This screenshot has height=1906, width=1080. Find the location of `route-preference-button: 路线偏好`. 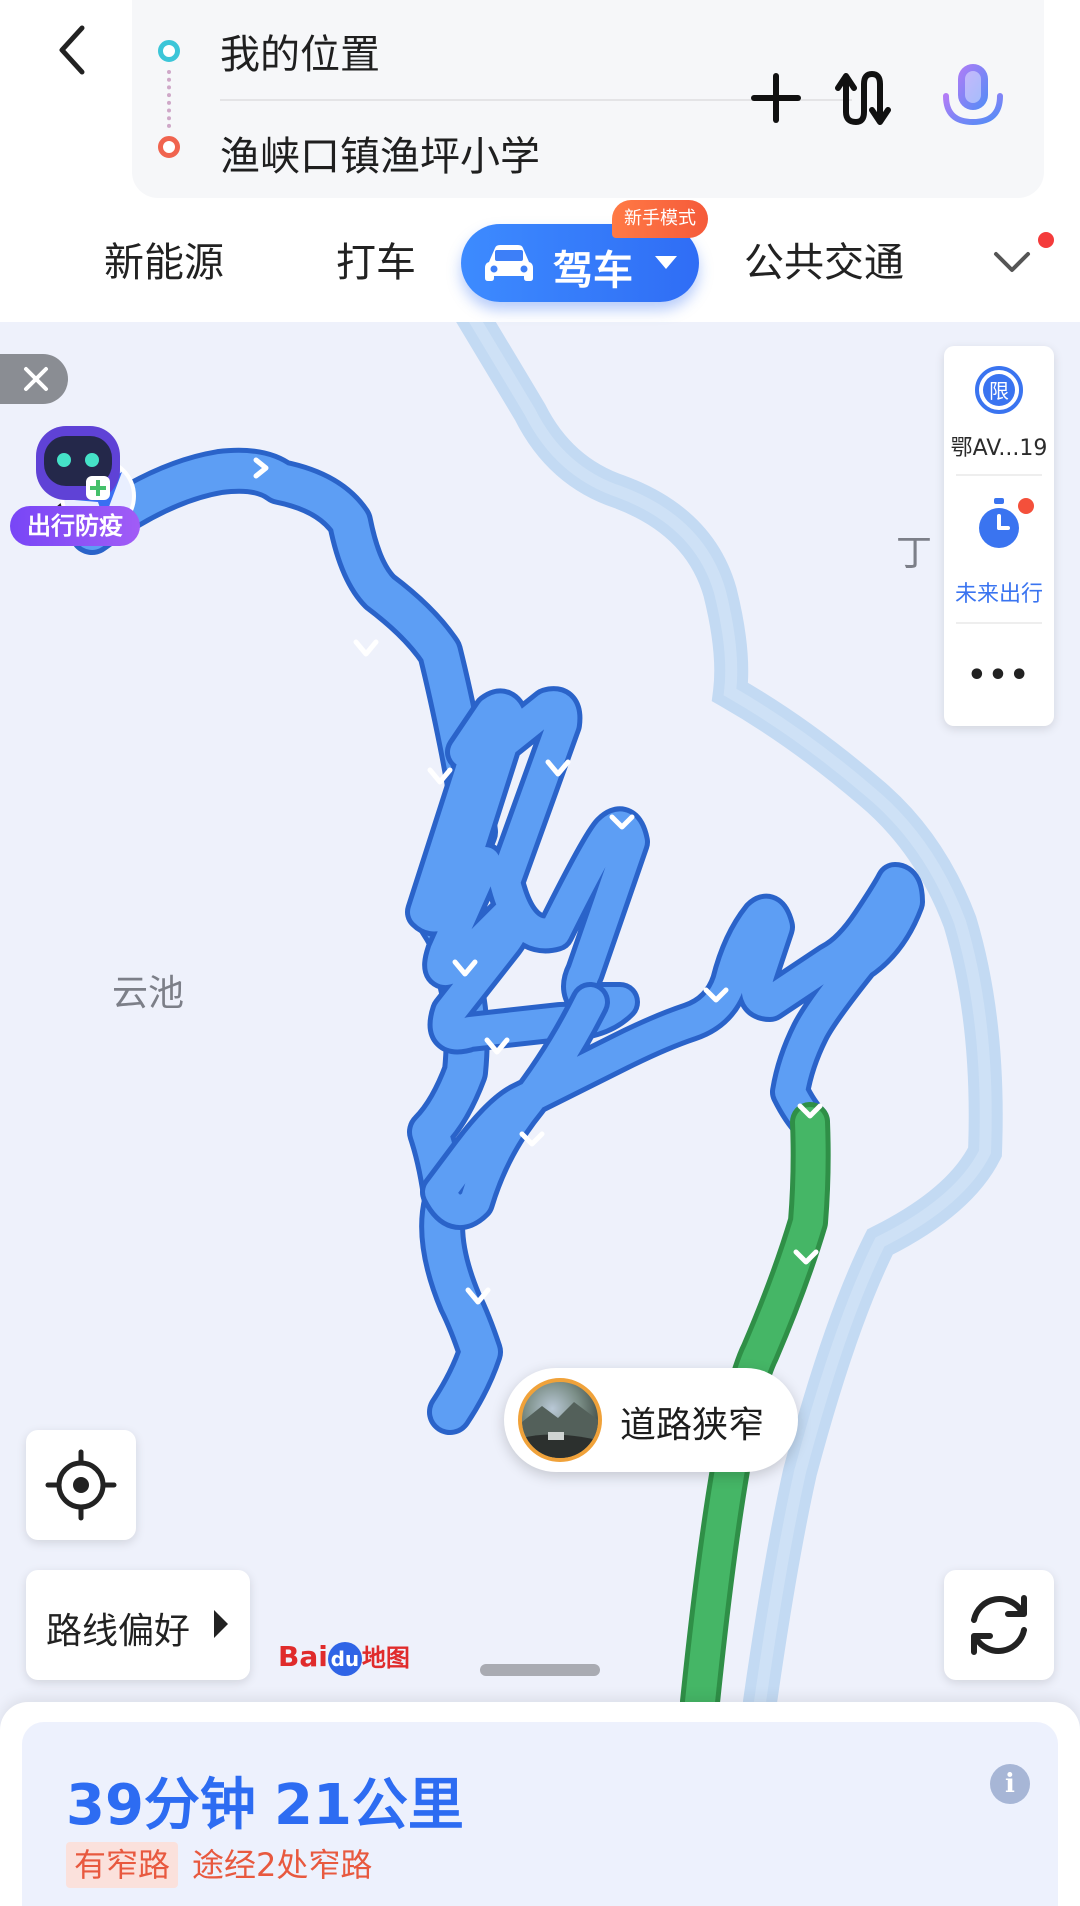

route-preference-button: 路线偏好 is located at coordinates (138, 1625).